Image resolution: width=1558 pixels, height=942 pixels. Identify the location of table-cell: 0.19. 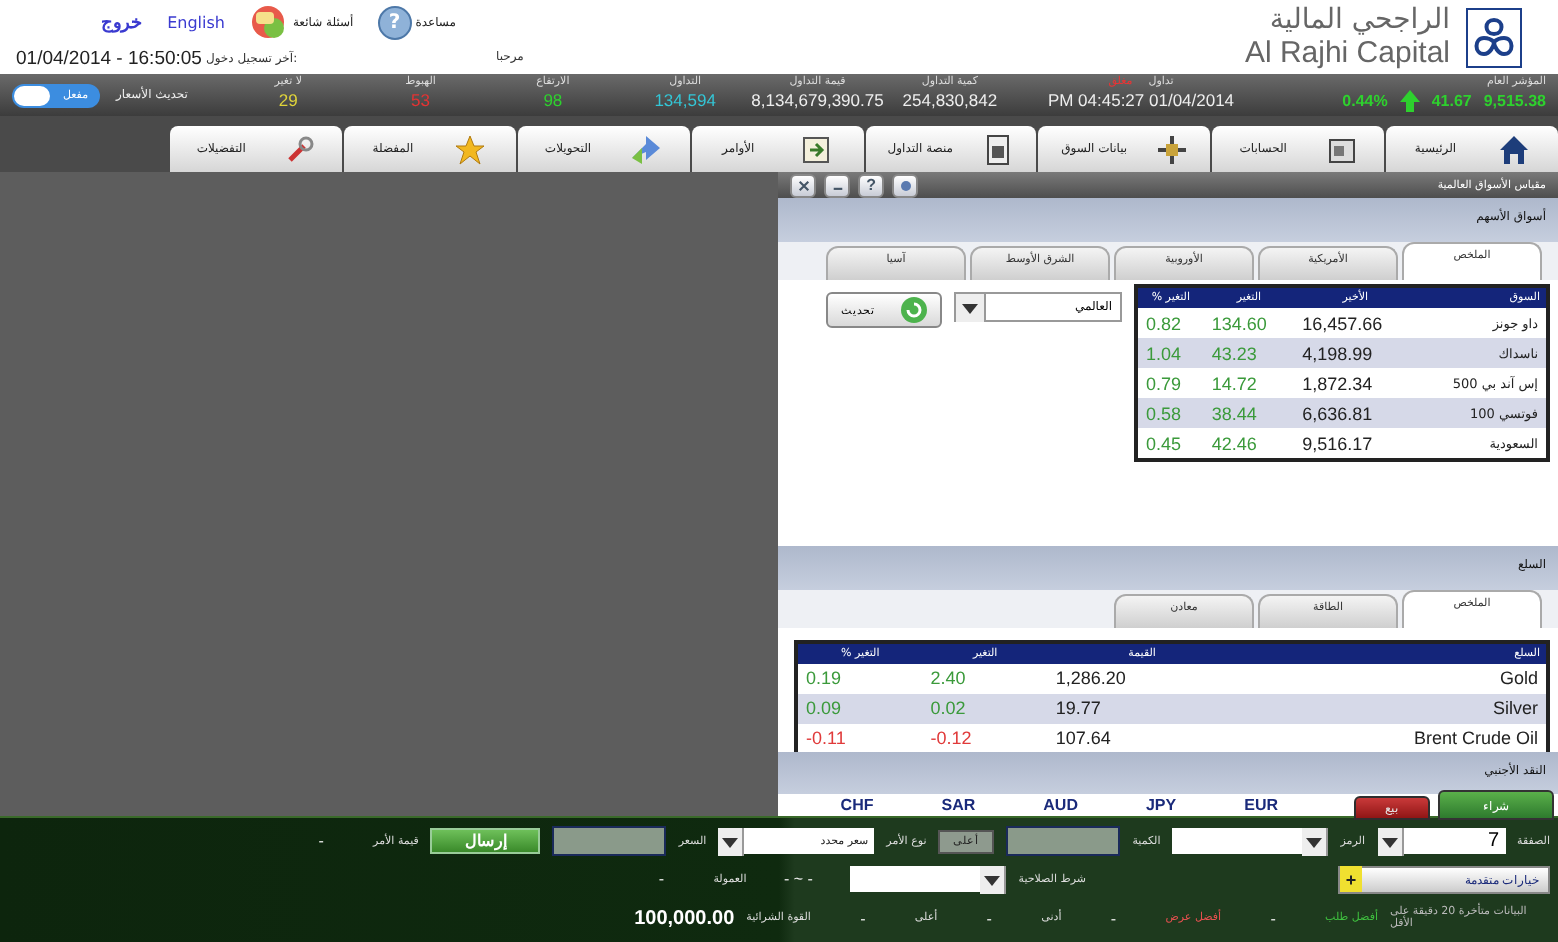
(859, 678).